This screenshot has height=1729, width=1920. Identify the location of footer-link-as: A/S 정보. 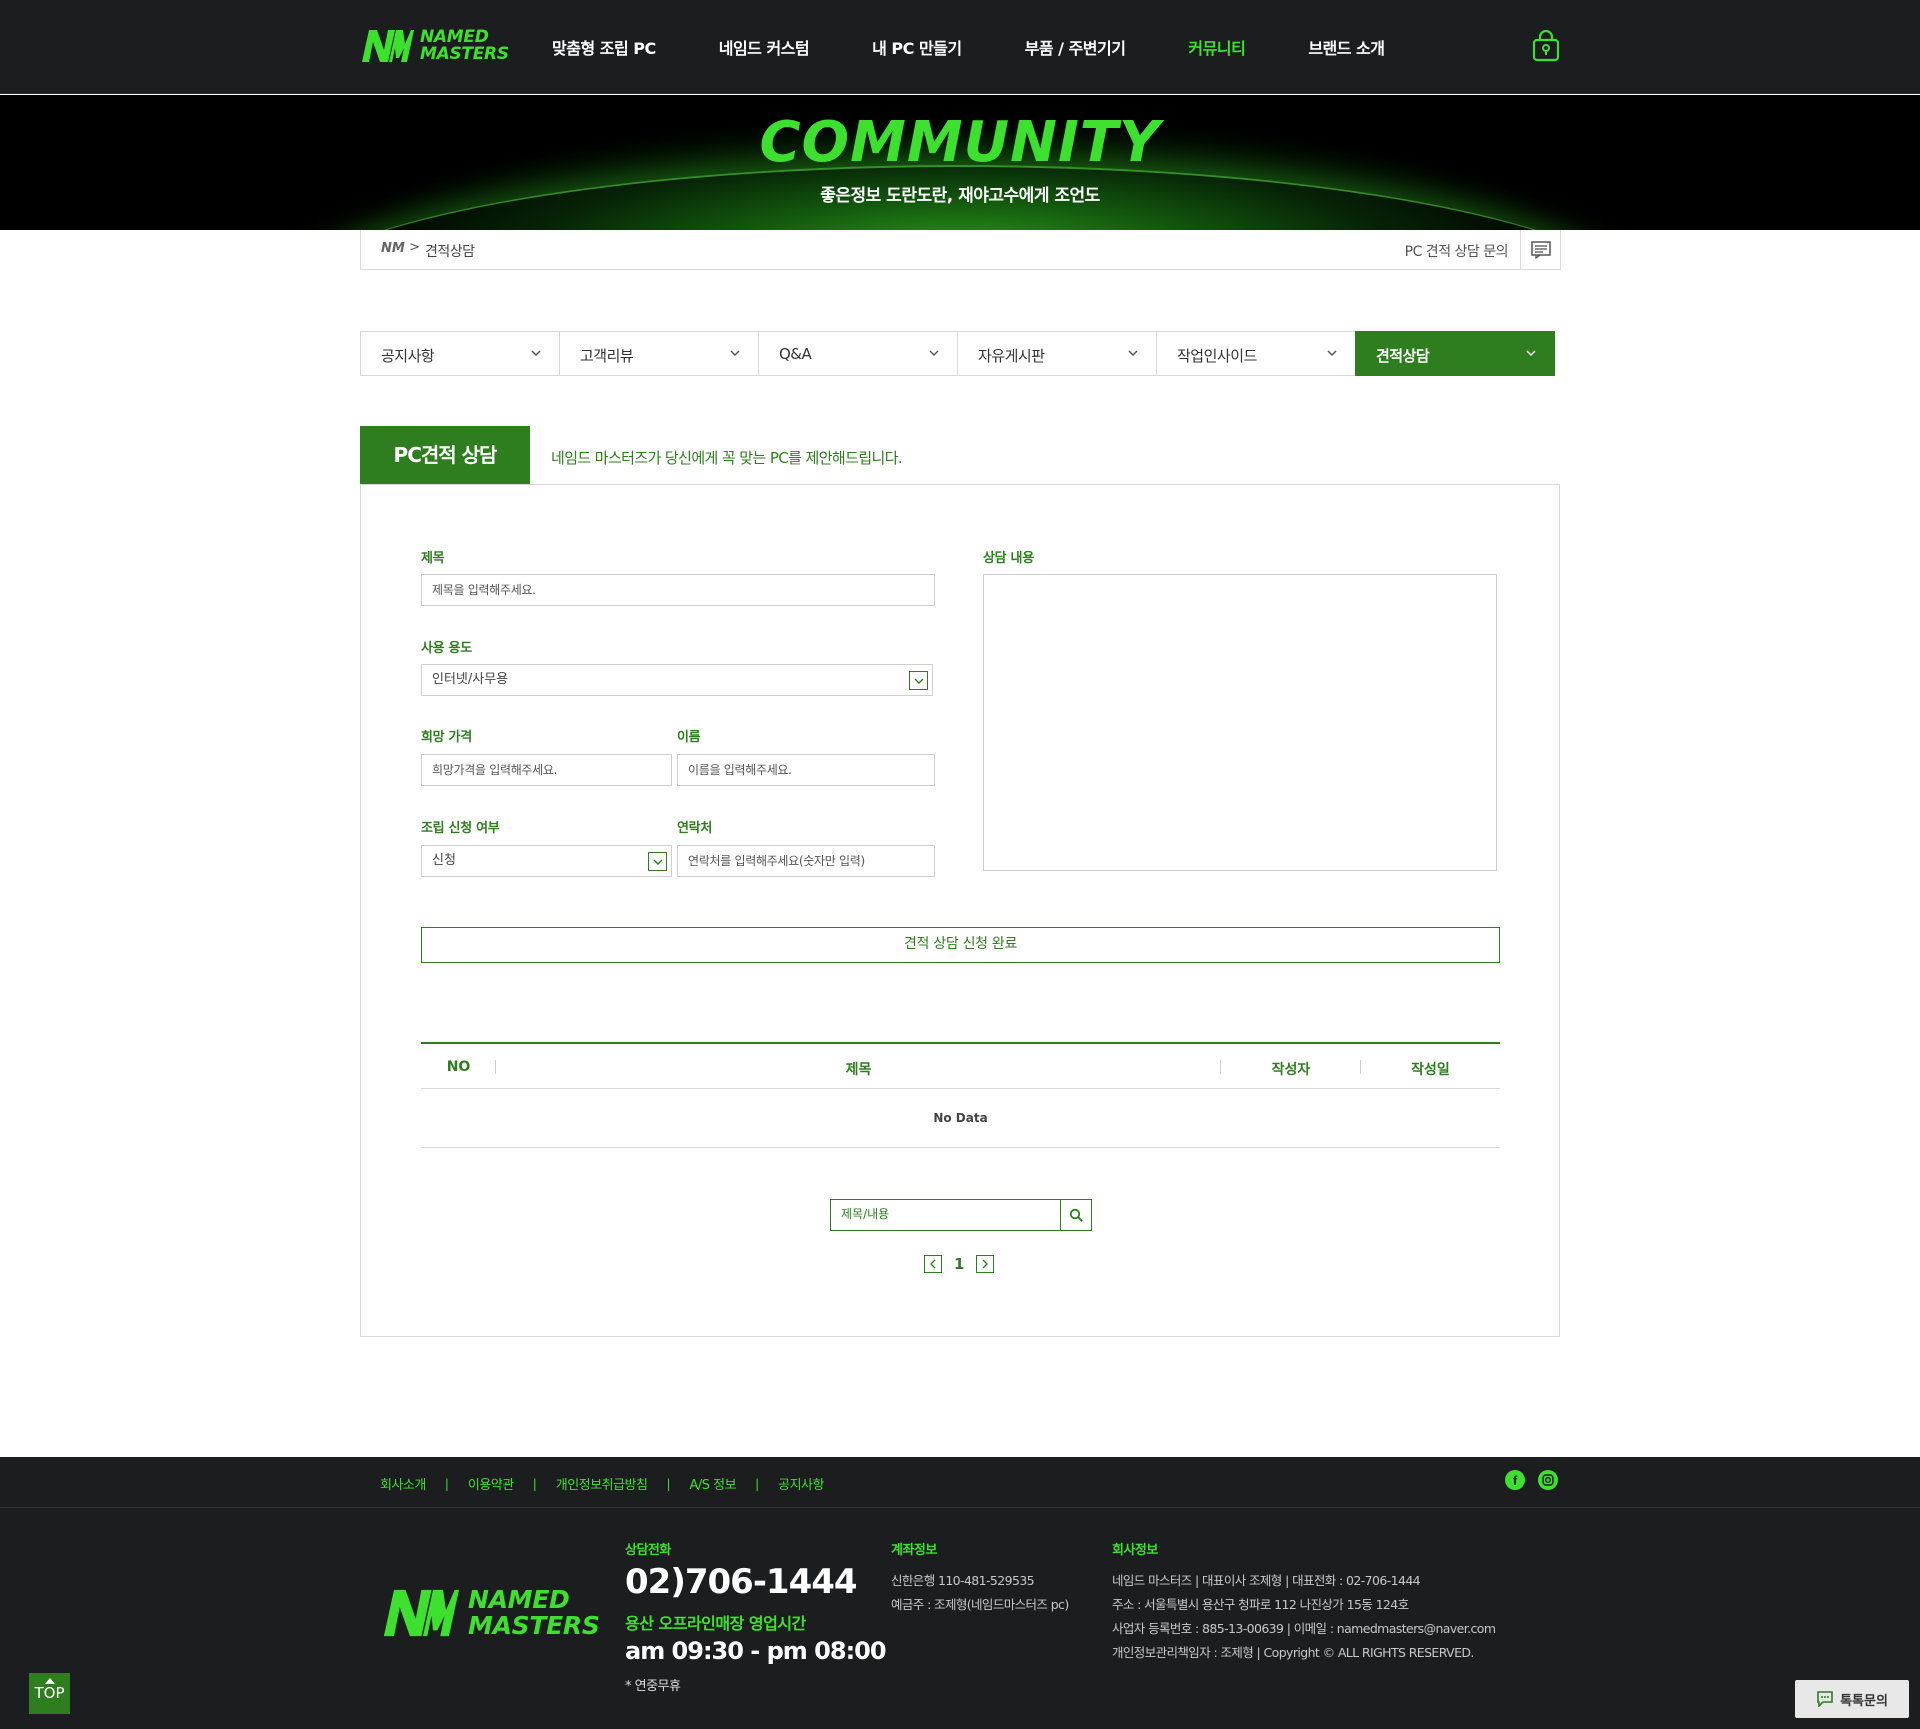
(713, 1483).